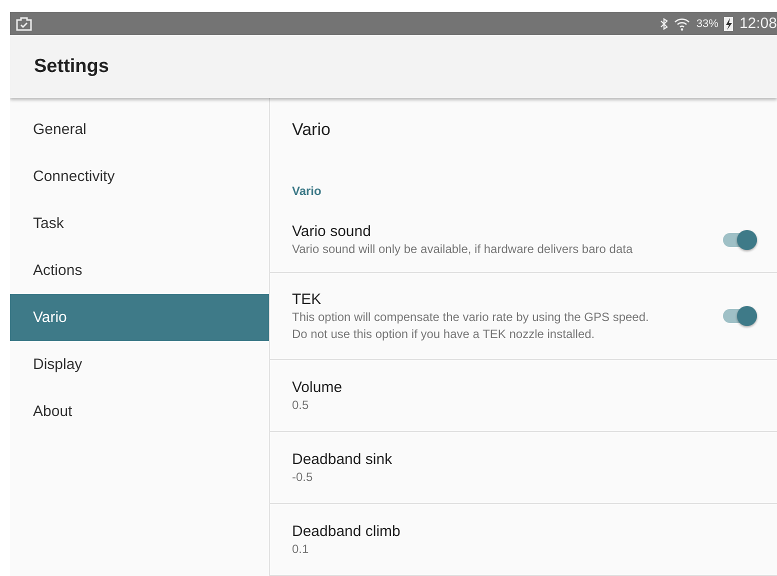 The width and height of the screenshot is (777, 576). I want to click on sidebar-item: Connectivity, so click(139, 176).